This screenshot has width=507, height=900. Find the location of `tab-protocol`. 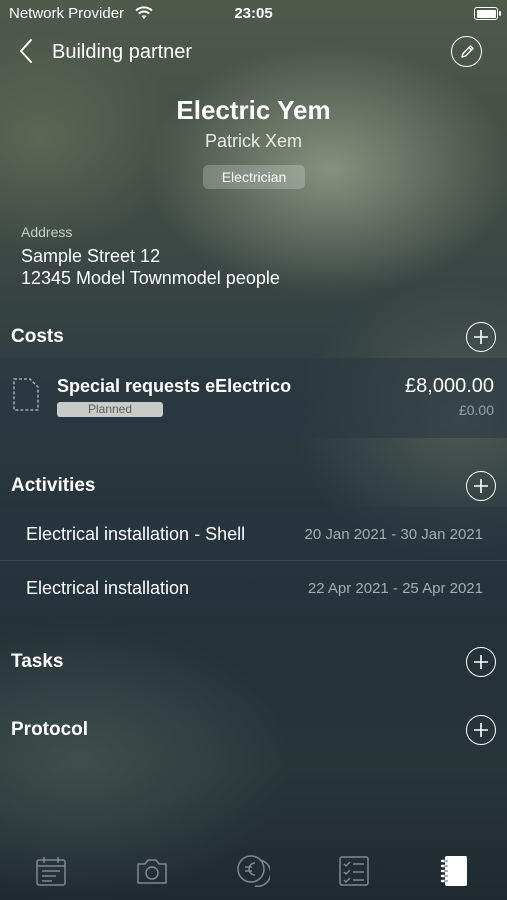

tab-protocol is located at coordinates (455, 871).